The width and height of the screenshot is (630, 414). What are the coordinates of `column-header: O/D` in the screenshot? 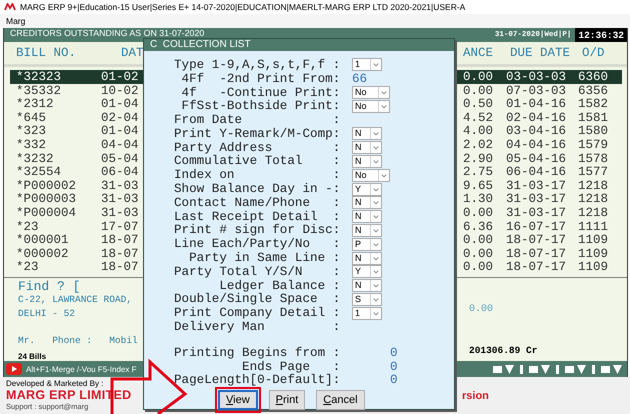 It's located at (594, 53).